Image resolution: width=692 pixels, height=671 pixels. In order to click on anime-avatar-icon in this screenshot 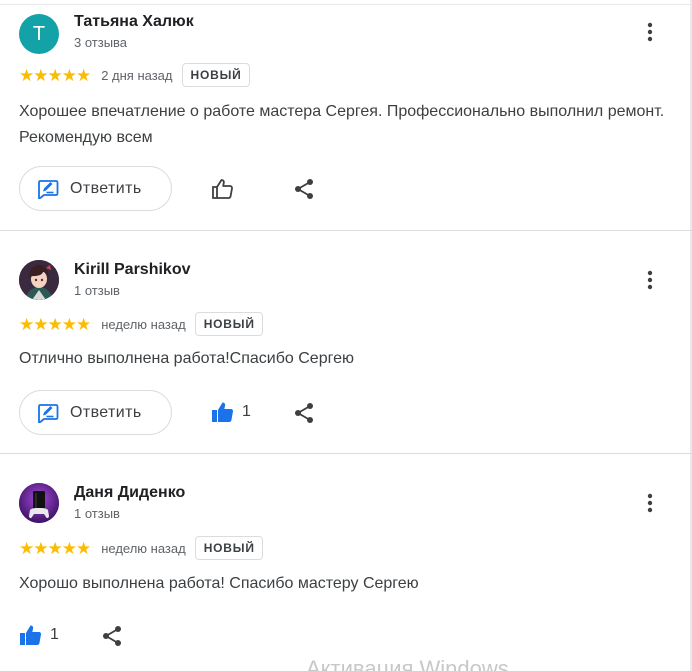, I will do `click(39, 280)`.